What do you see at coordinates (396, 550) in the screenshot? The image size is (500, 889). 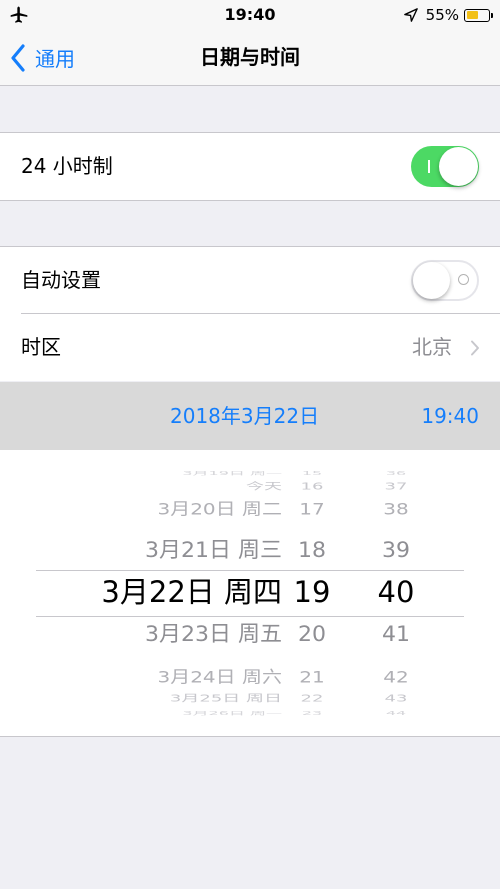 I see `minute-wheel-item: 39` at bounding box center [396, 550].